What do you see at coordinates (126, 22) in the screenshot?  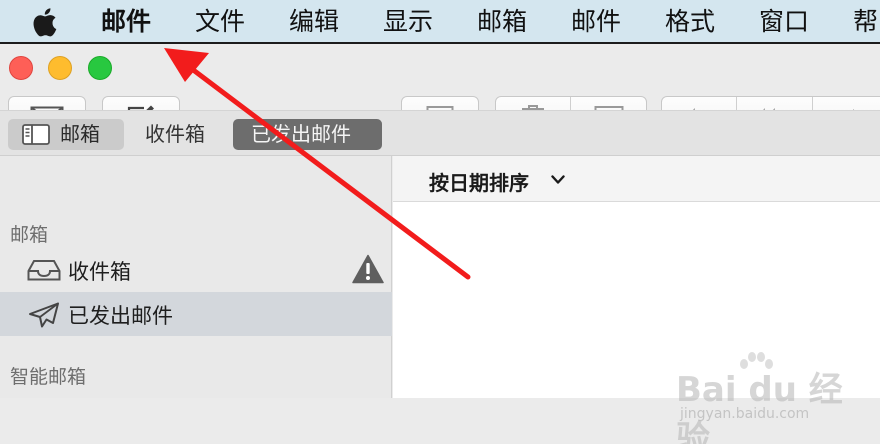 I see `menu-app-mail: 邮件` at bounding box center [126, 22].